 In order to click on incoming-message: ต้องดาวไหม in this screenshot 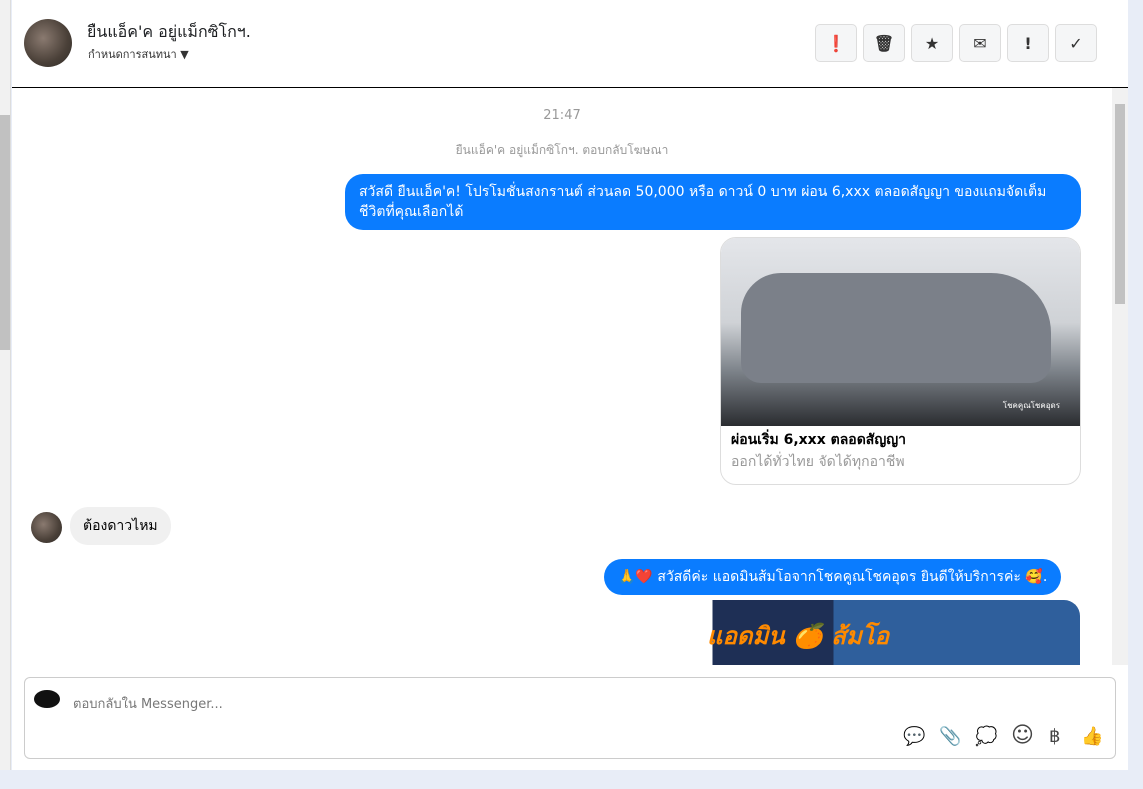, I will do `click(120, 526)`.